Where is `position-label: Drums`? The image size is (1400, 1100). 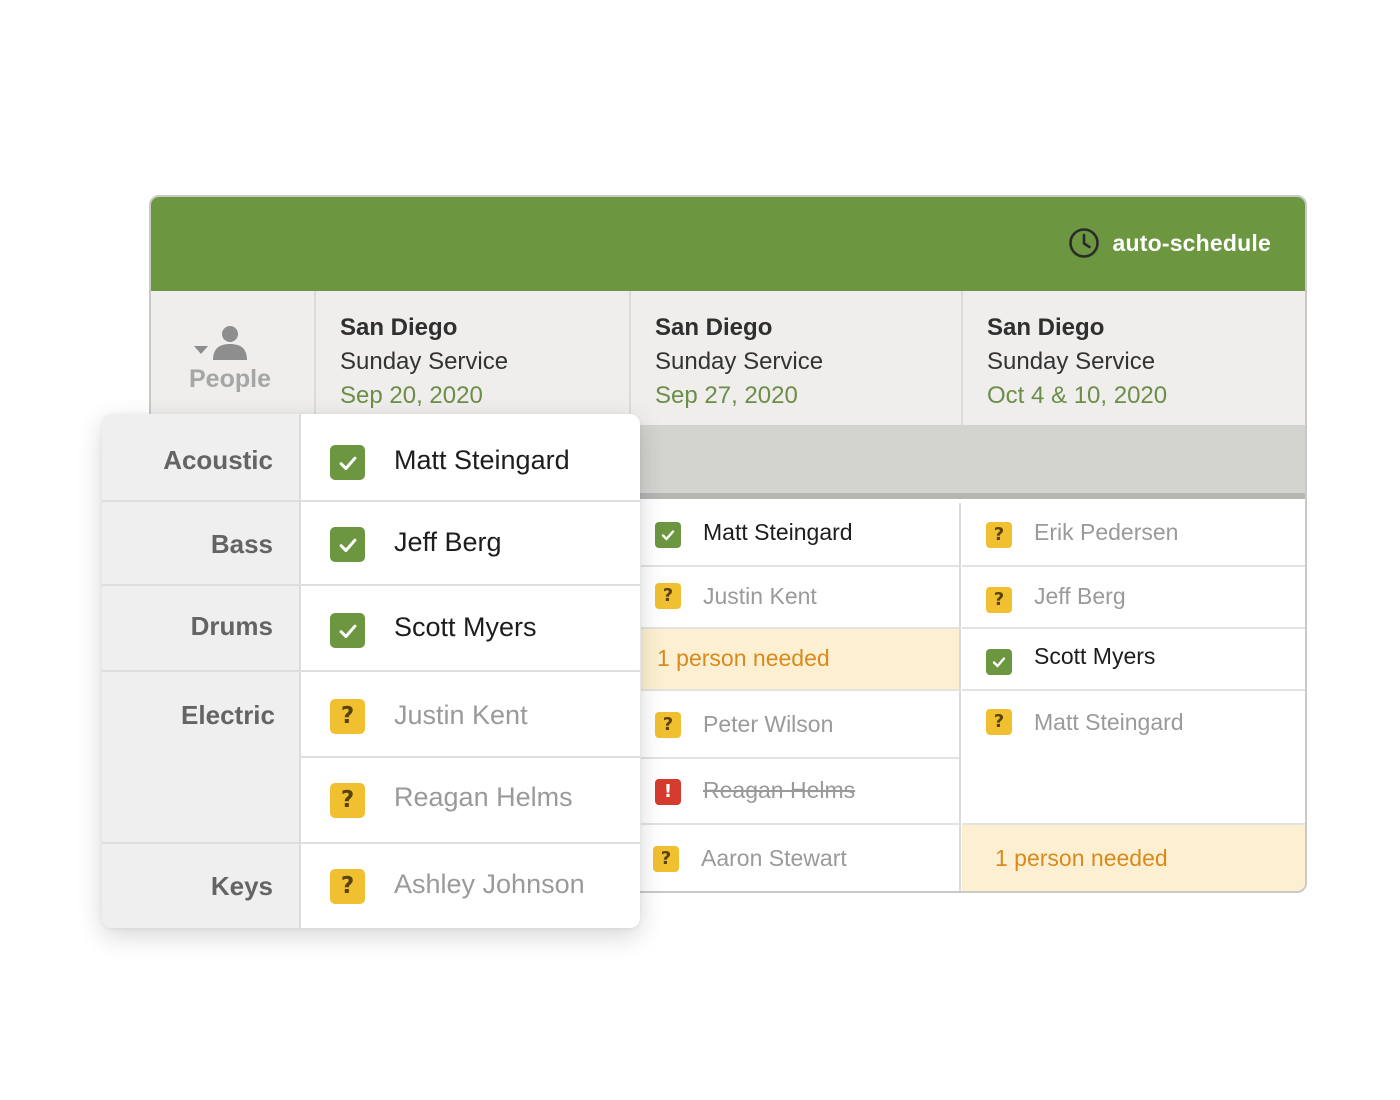 position-label: Drums is located at coordinates (231, 626).